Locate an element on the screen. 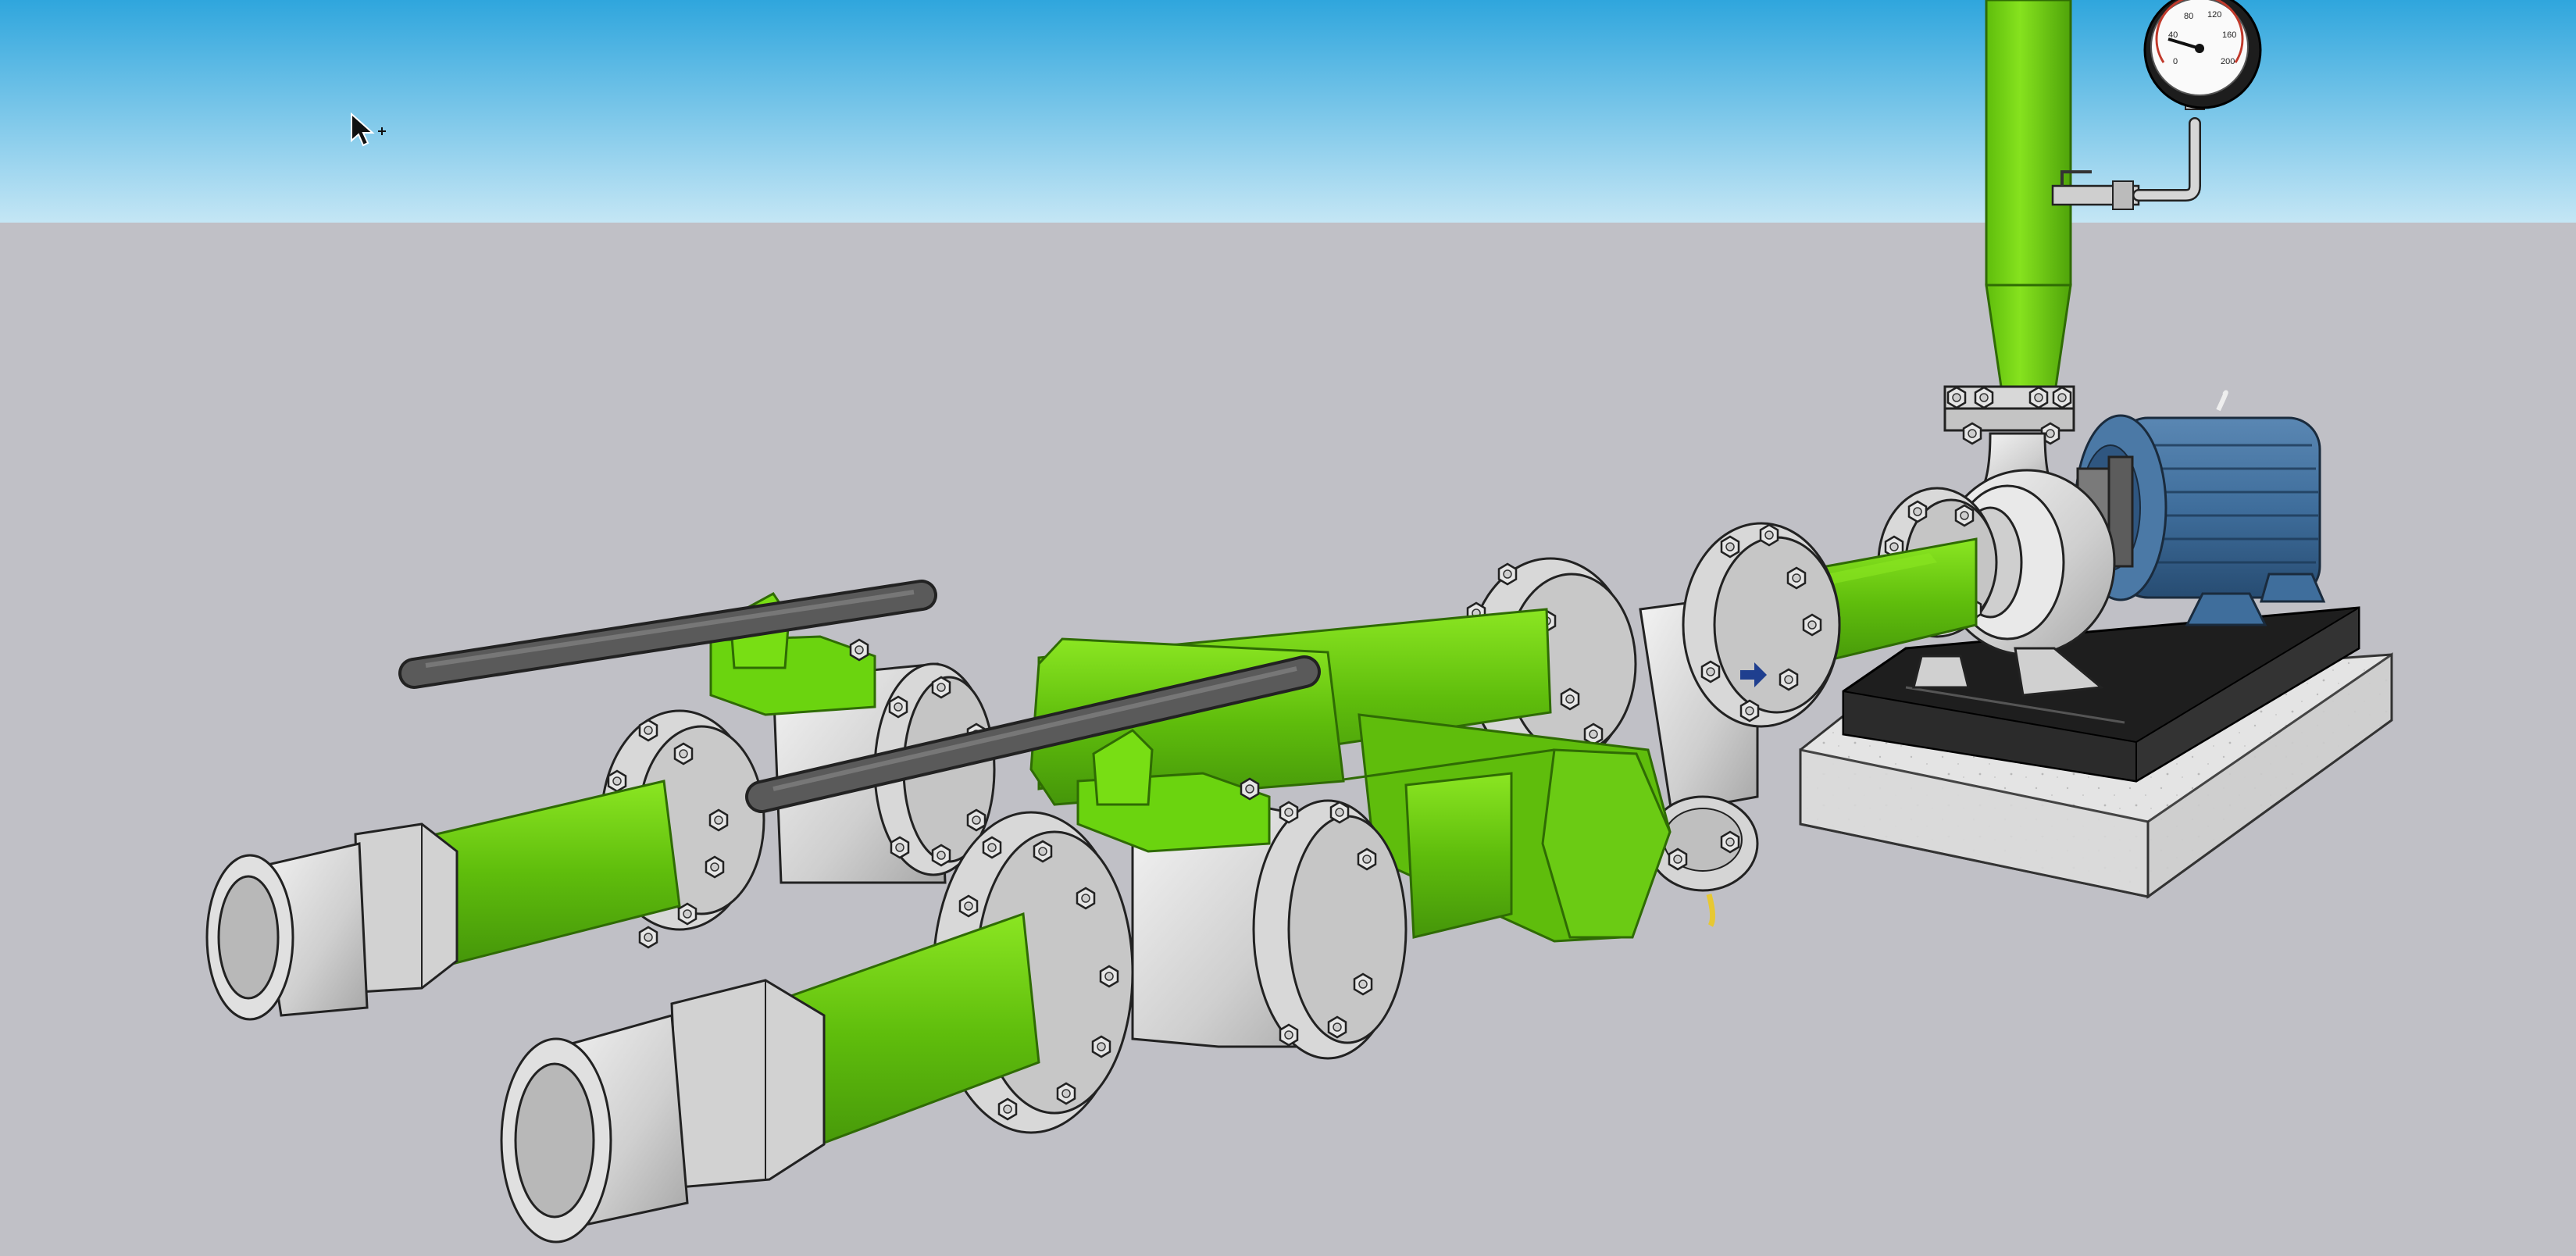  gauge-tick-3: 120 is located at coordinates (2214, 15).